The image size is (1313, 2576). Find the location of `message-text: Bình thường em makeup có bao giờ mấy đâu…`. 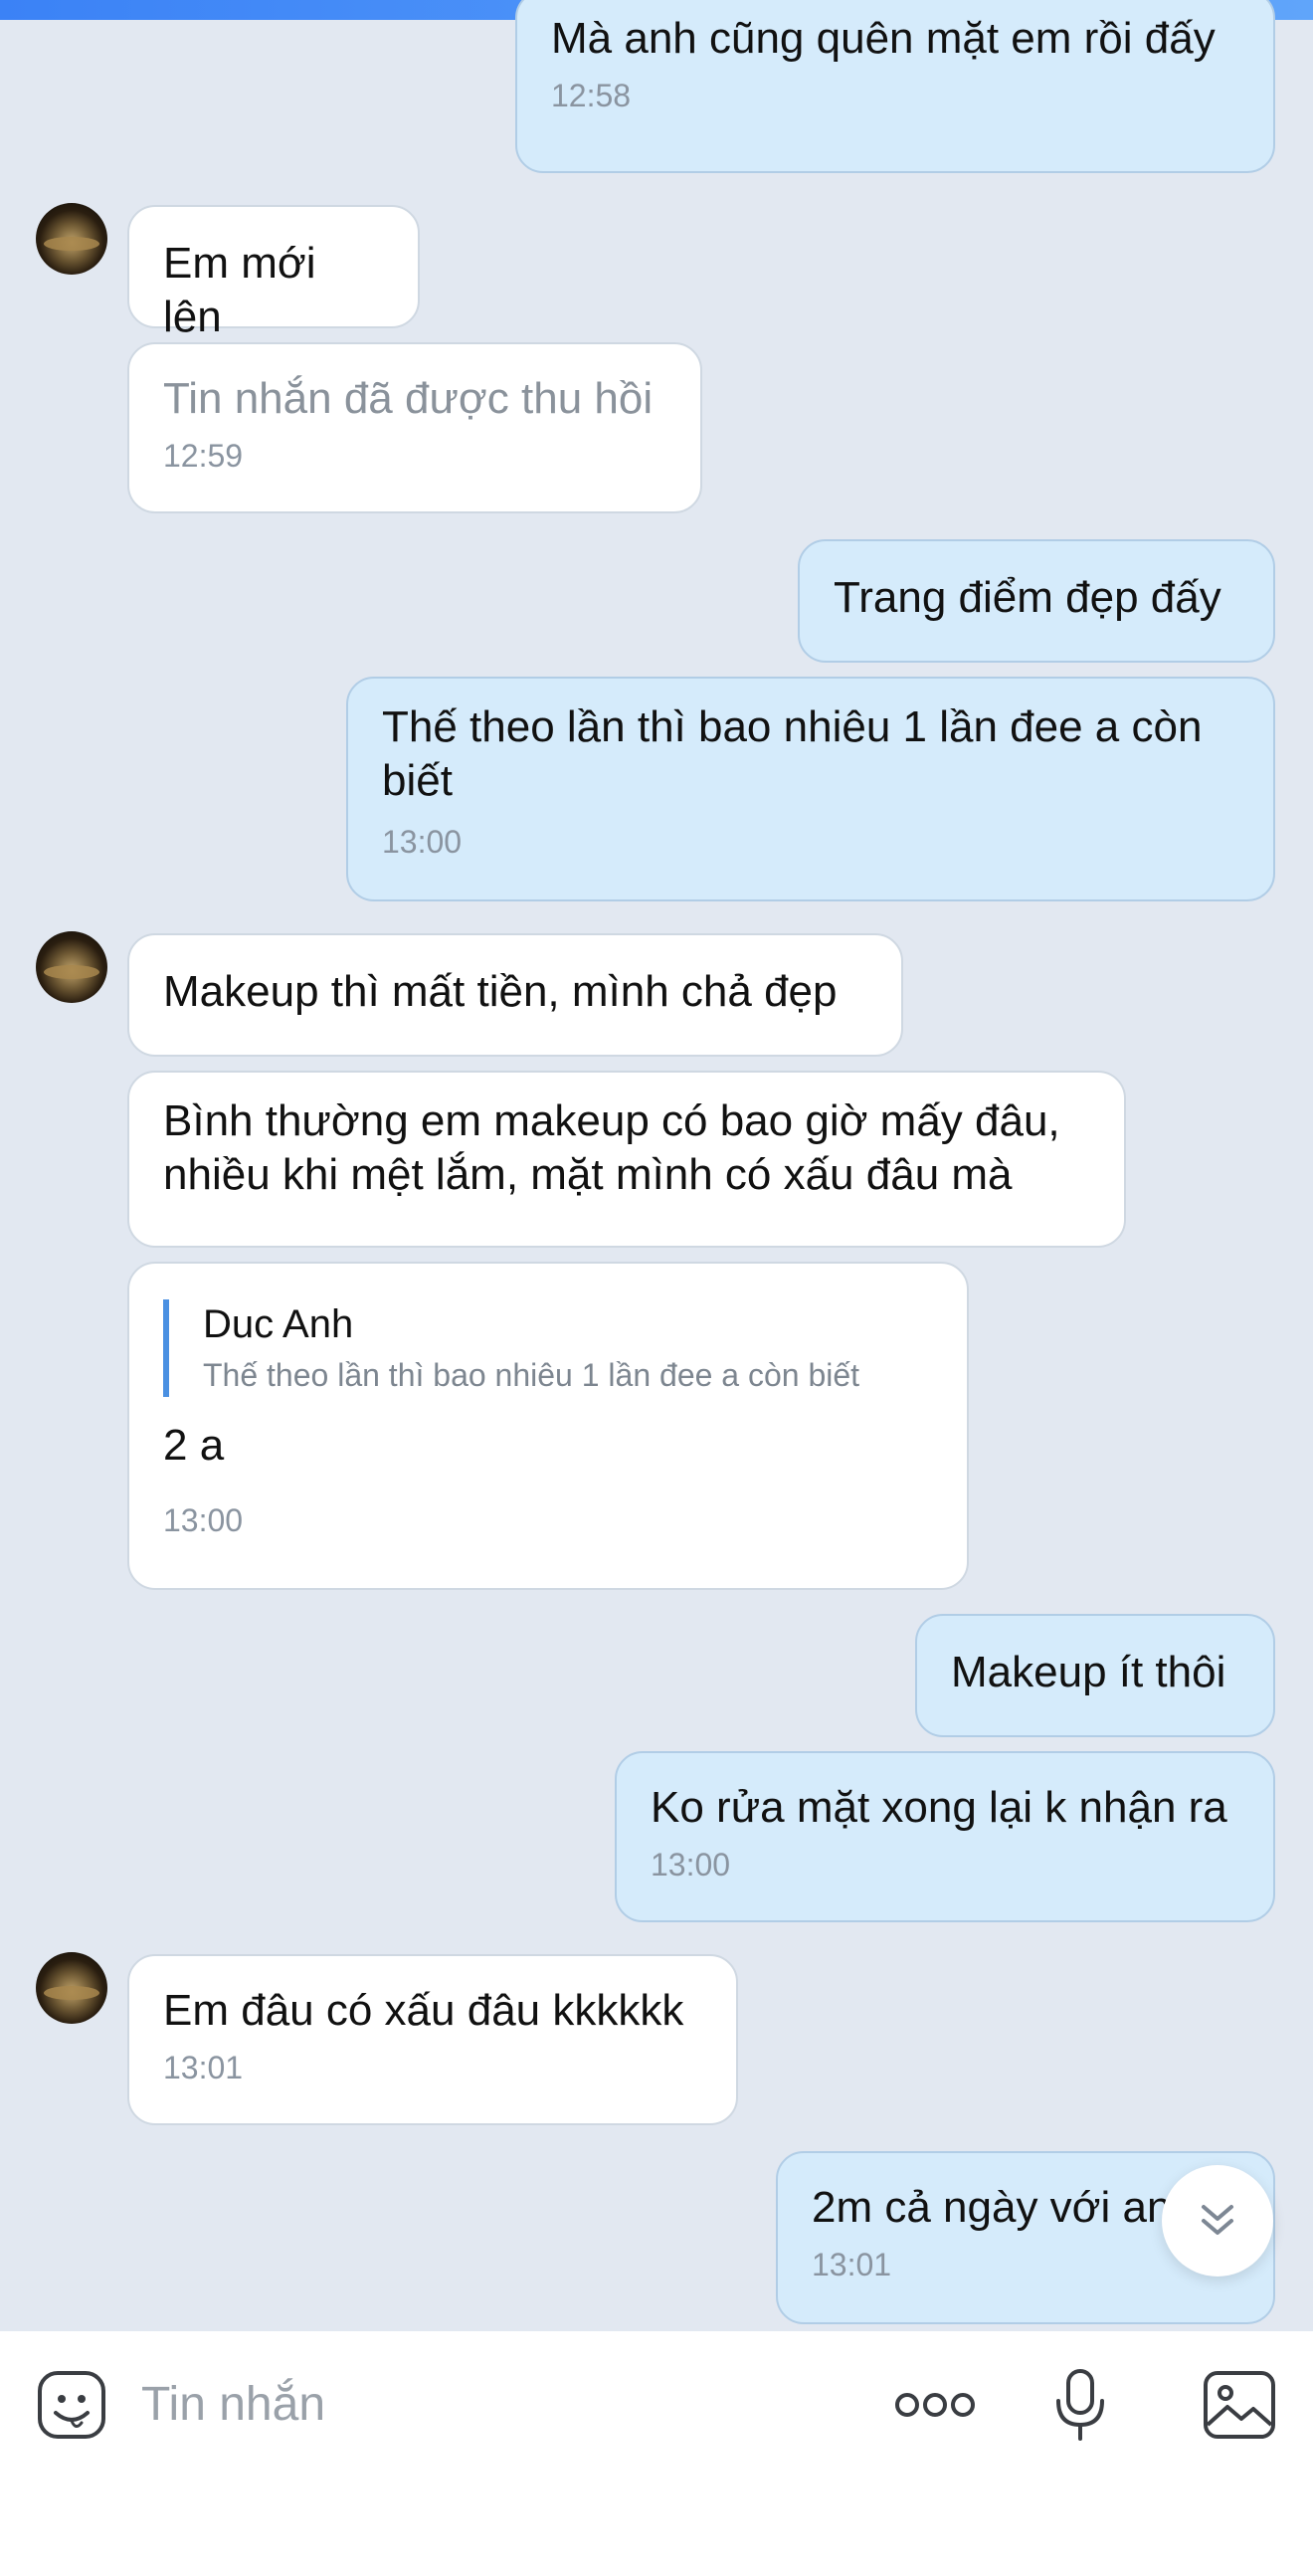

message-text: Bình thường em makeup có bao giờ mấy đâu… is located at coordinates (617, 1147).